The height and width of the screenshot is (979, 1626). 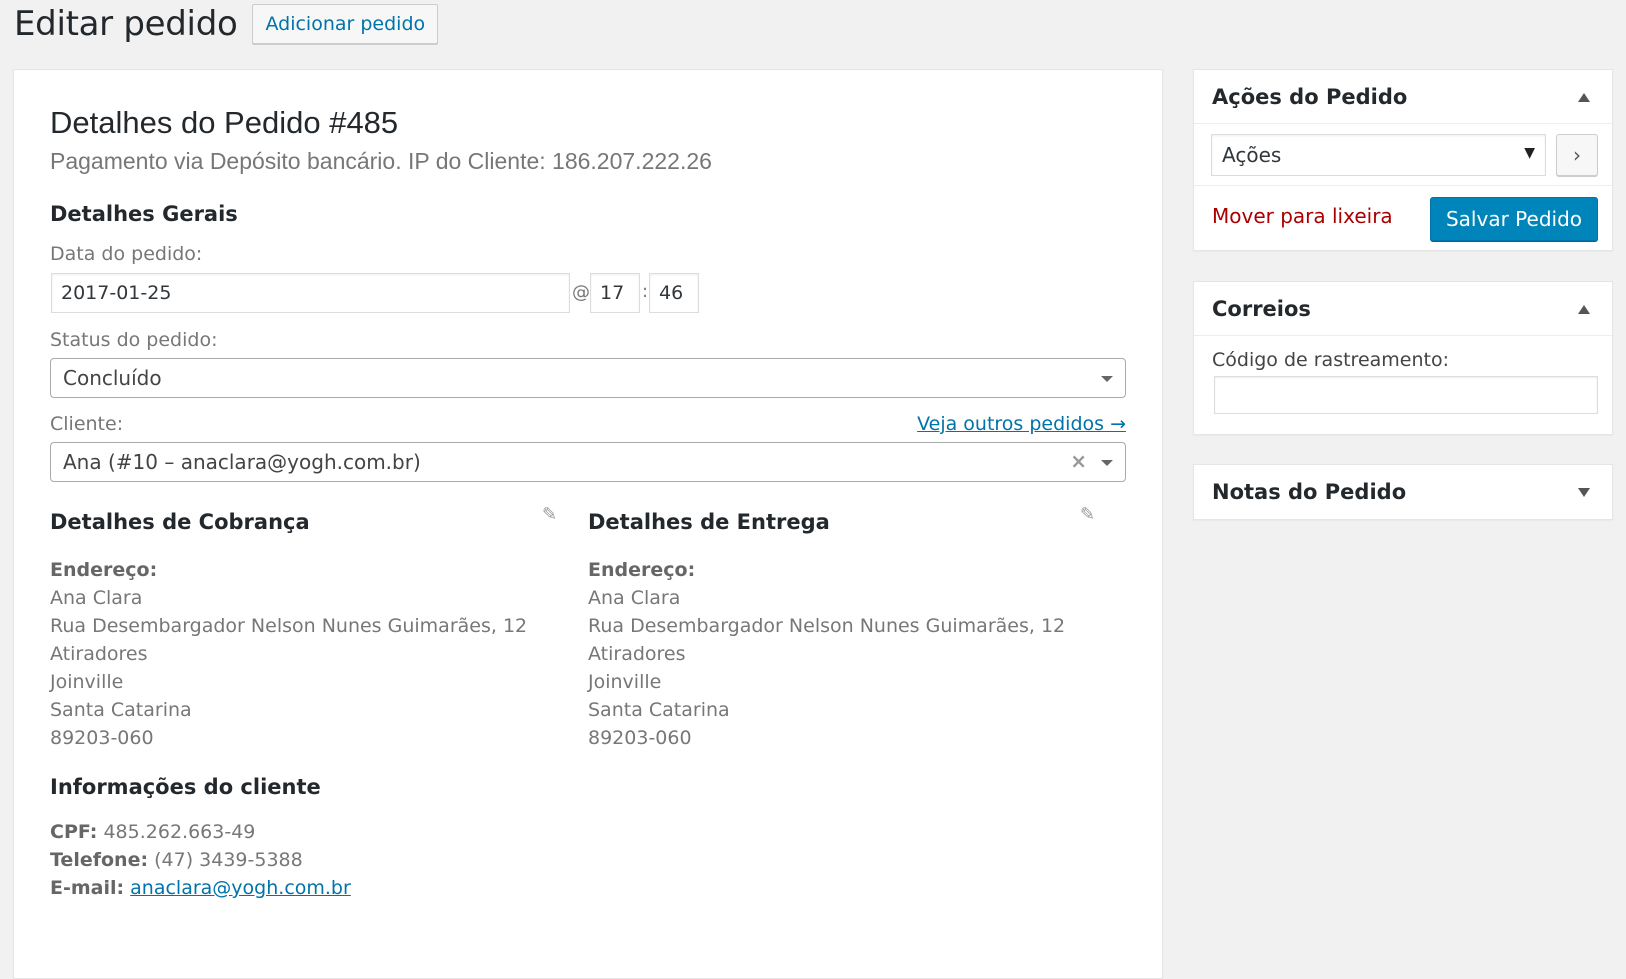 What do you see at coordinates (1261, 308) in the screenshot?
I see `correios-title: Correios` at bounding box center [1261, 308].